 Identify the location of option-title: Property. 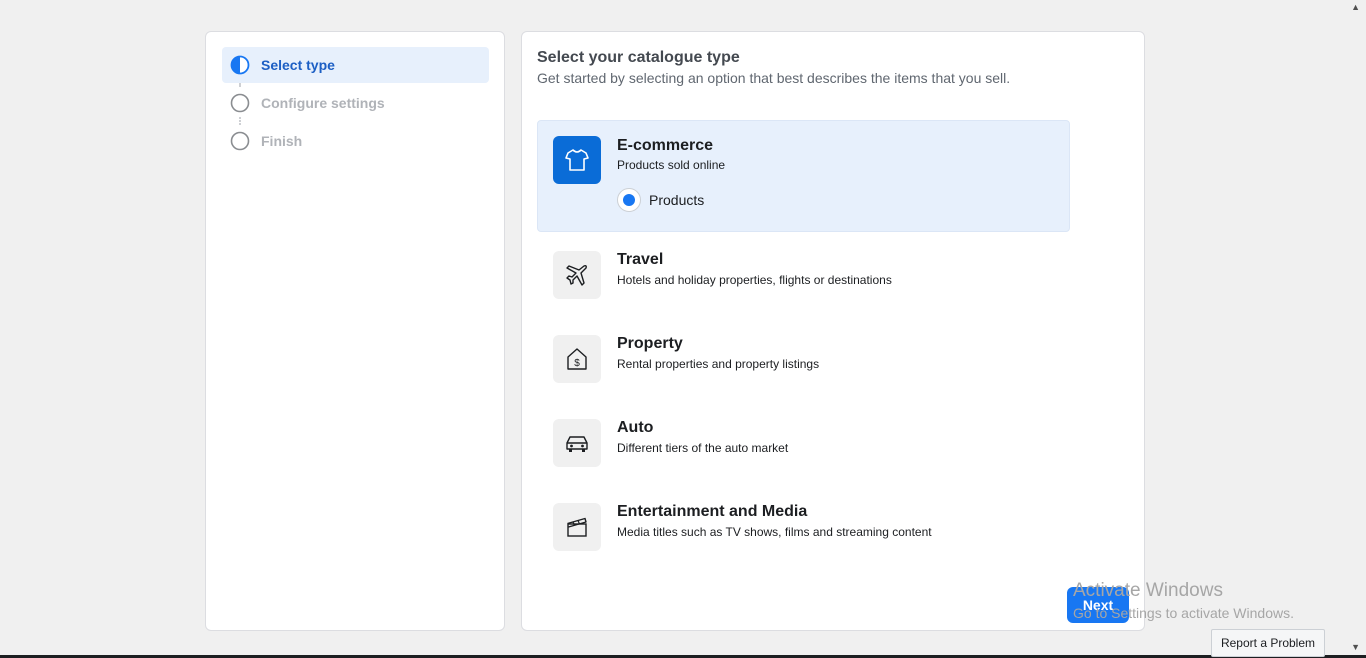
(650, 343).